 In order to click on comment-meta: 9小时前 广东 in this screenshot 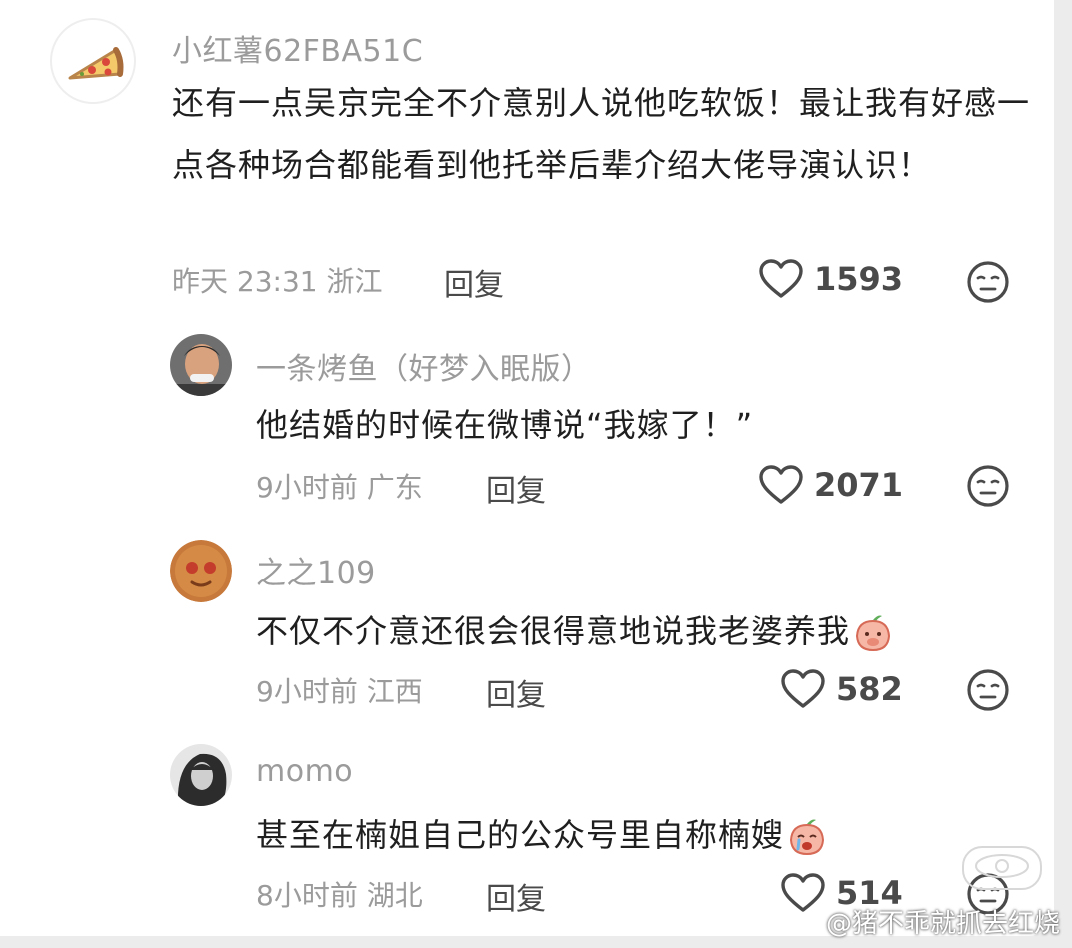, I will do `click(339, 487)`.